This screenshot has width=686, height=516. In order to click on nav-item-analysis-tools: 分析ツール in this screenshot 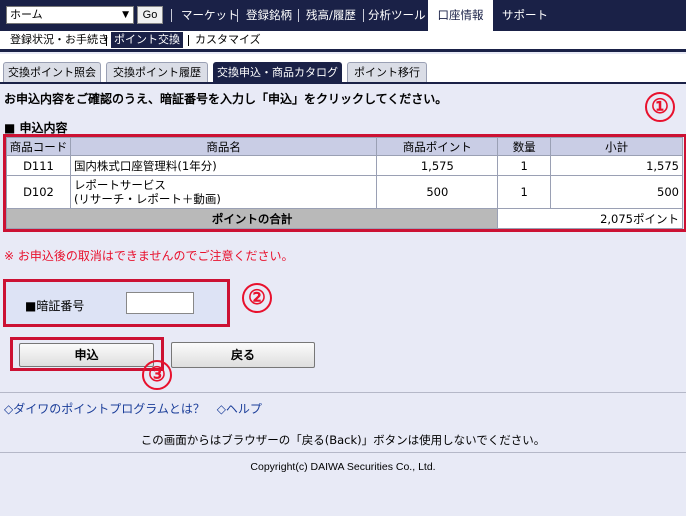, I will do `click(397, 15)`.